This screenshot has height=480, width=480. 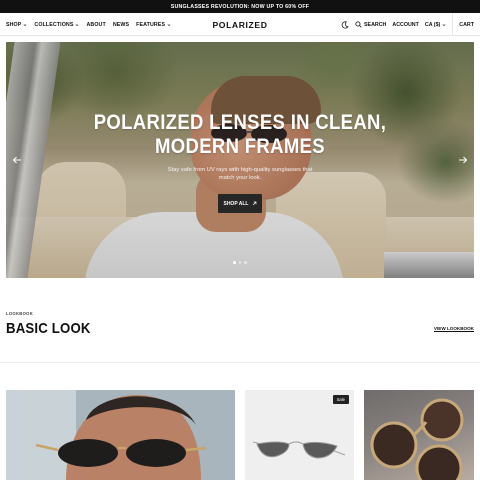 What do you see at coordinates (48, 328) in the screenshot?
I see `lookbook-title: Basic look` at bounding box center [48, 328].